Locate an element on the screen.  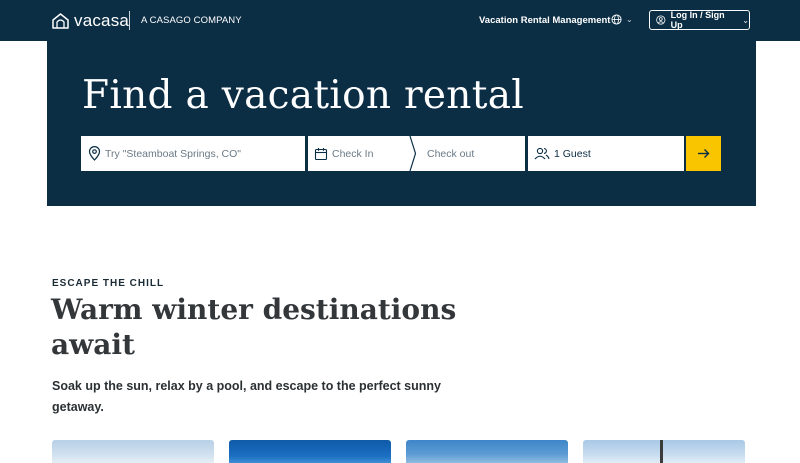
company-tagline: A CASAGO COMPANY is located at coordinates (191, 20).